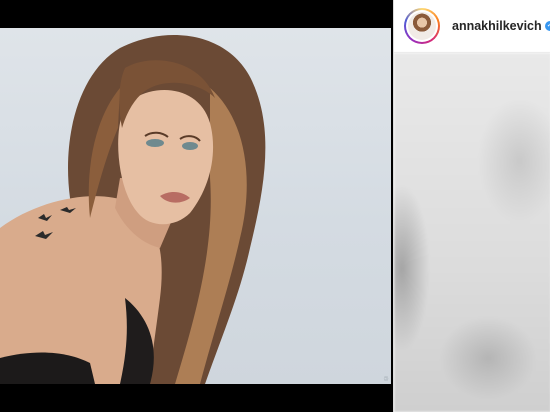  I want to click on avatar-image, so click(422, 26).